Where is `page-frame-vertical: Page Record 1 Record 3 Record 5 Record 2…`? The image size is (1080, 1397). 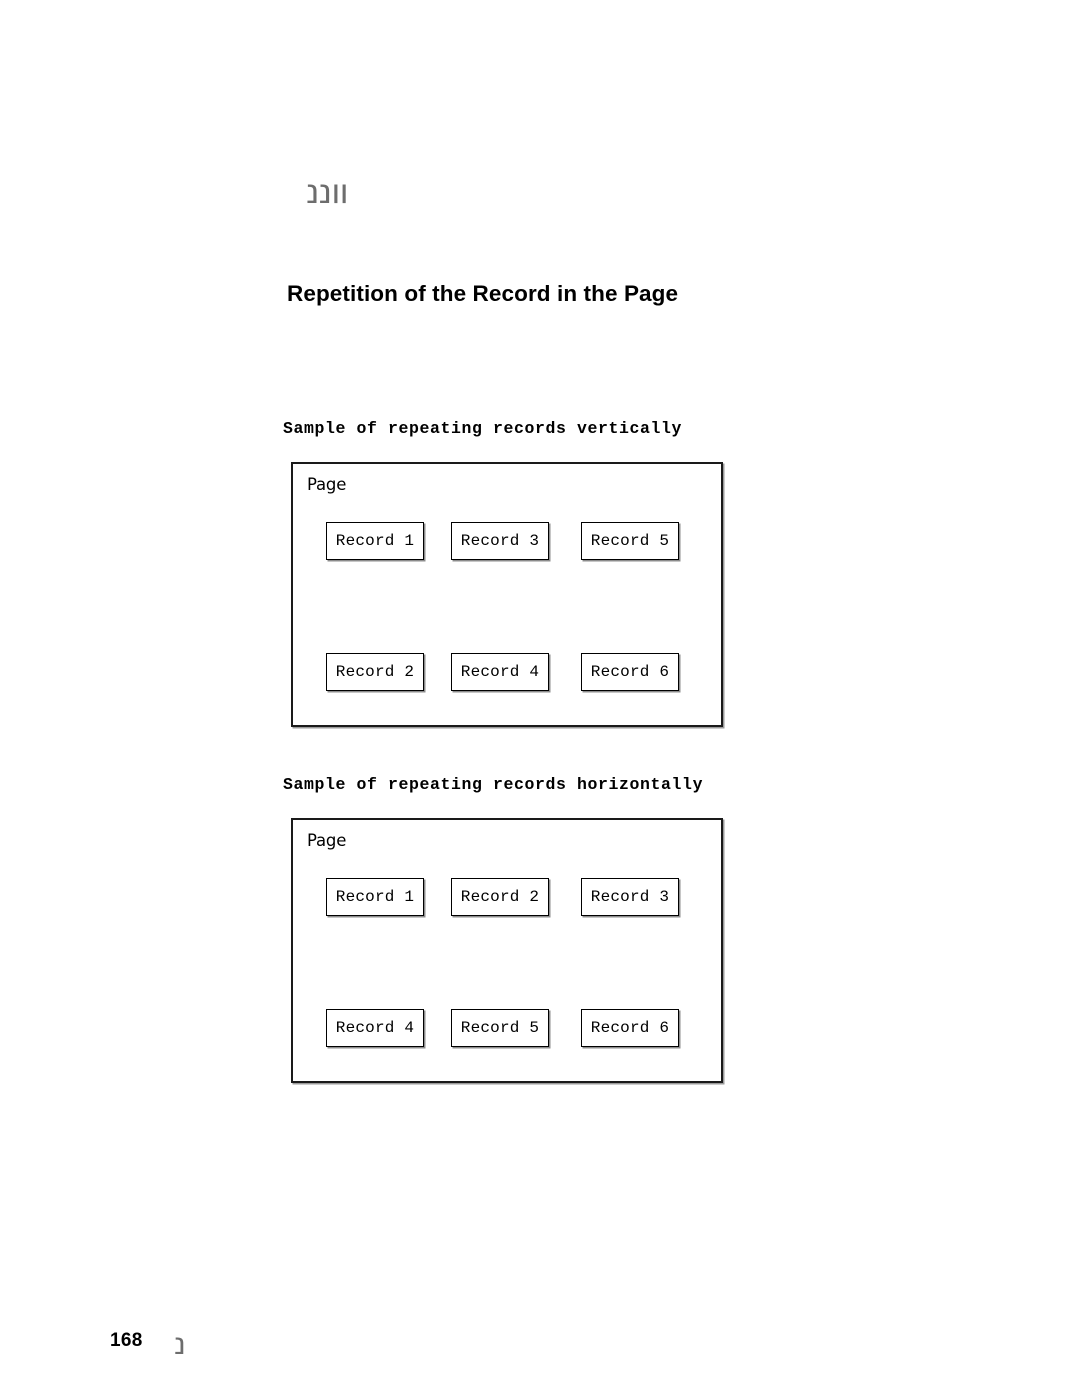 page-frame-vertical: Page Record 1 Record 3 Record 5 Record 2… is located at coordinates (507, 594).